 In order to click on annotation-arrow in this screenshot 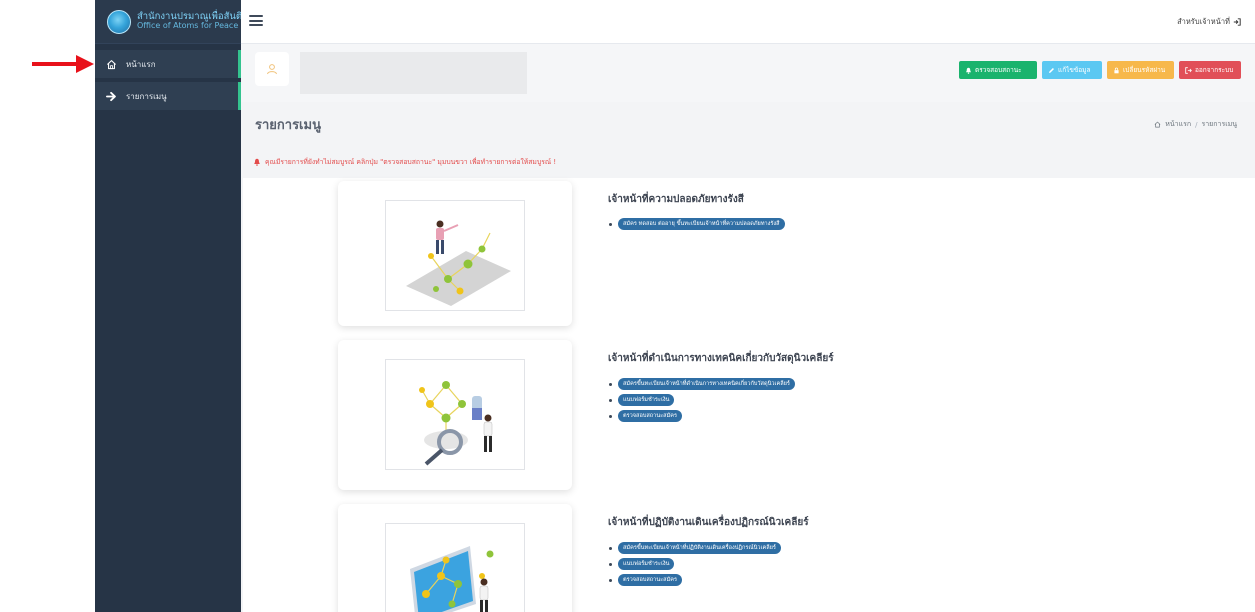, I will do `click(63, 64)`.